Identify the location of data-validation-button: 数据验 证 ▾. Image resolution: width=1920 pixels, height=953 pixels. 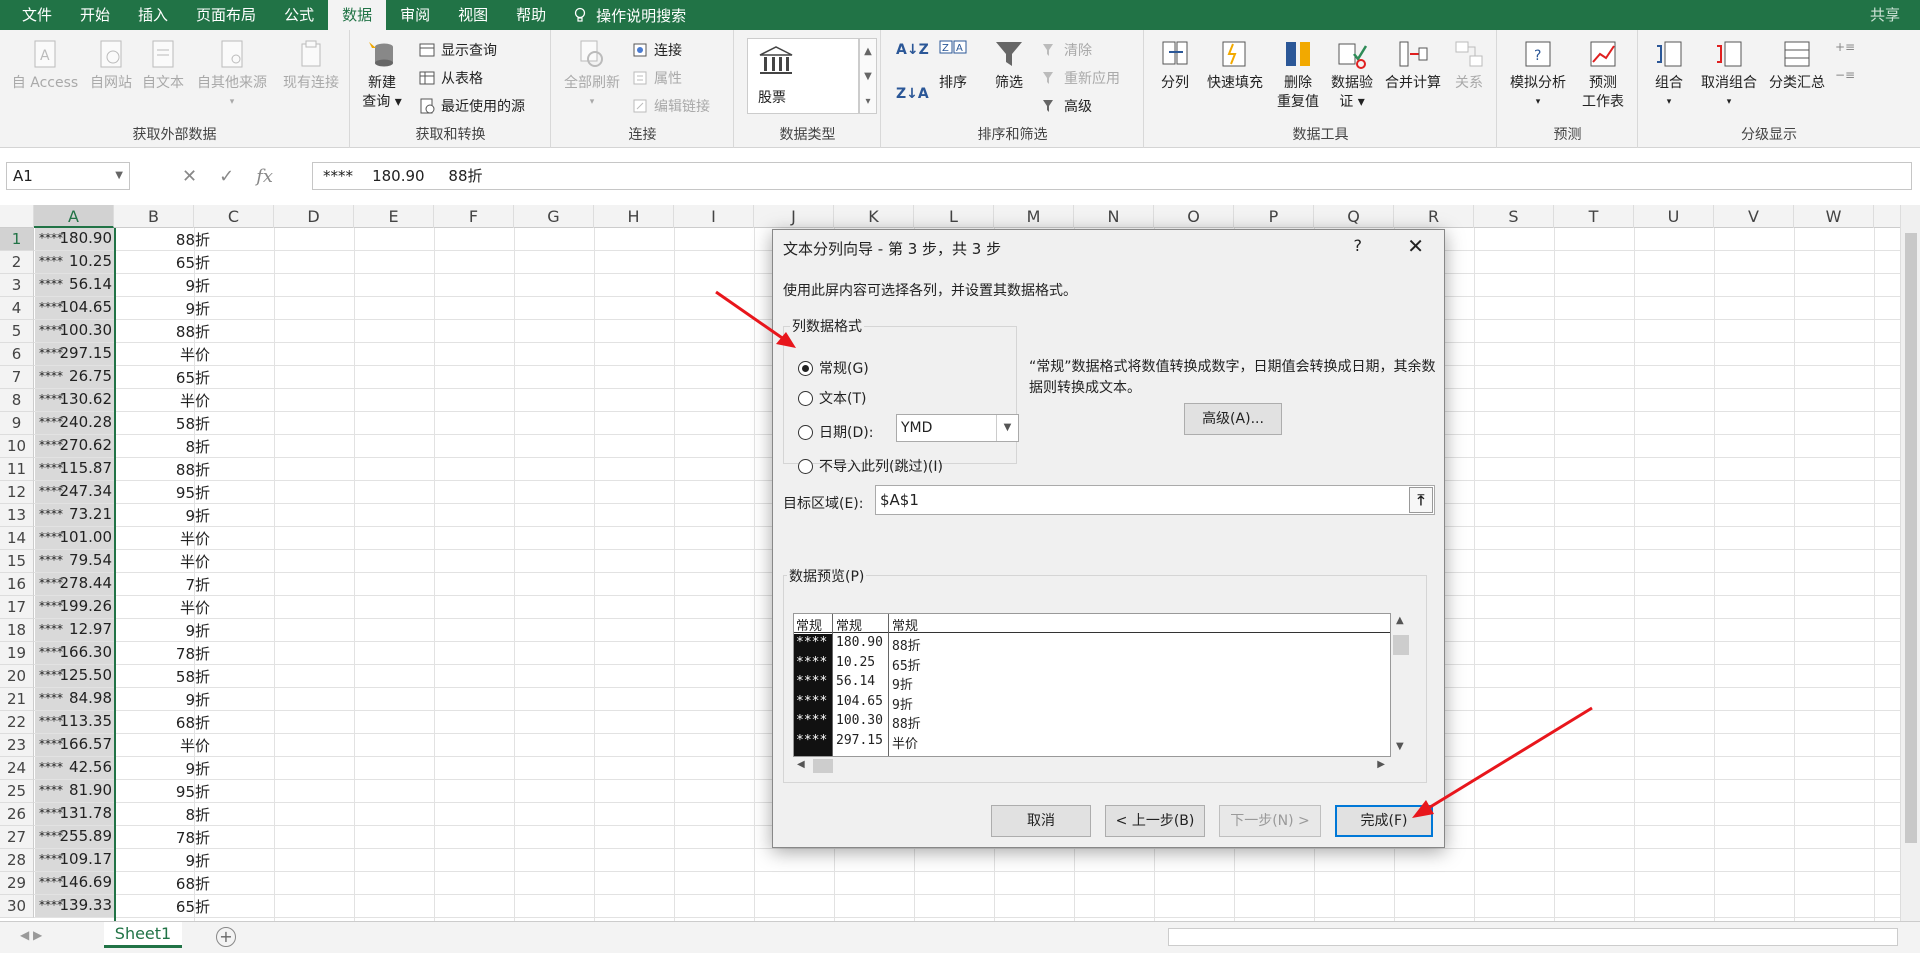
(1352, 75).